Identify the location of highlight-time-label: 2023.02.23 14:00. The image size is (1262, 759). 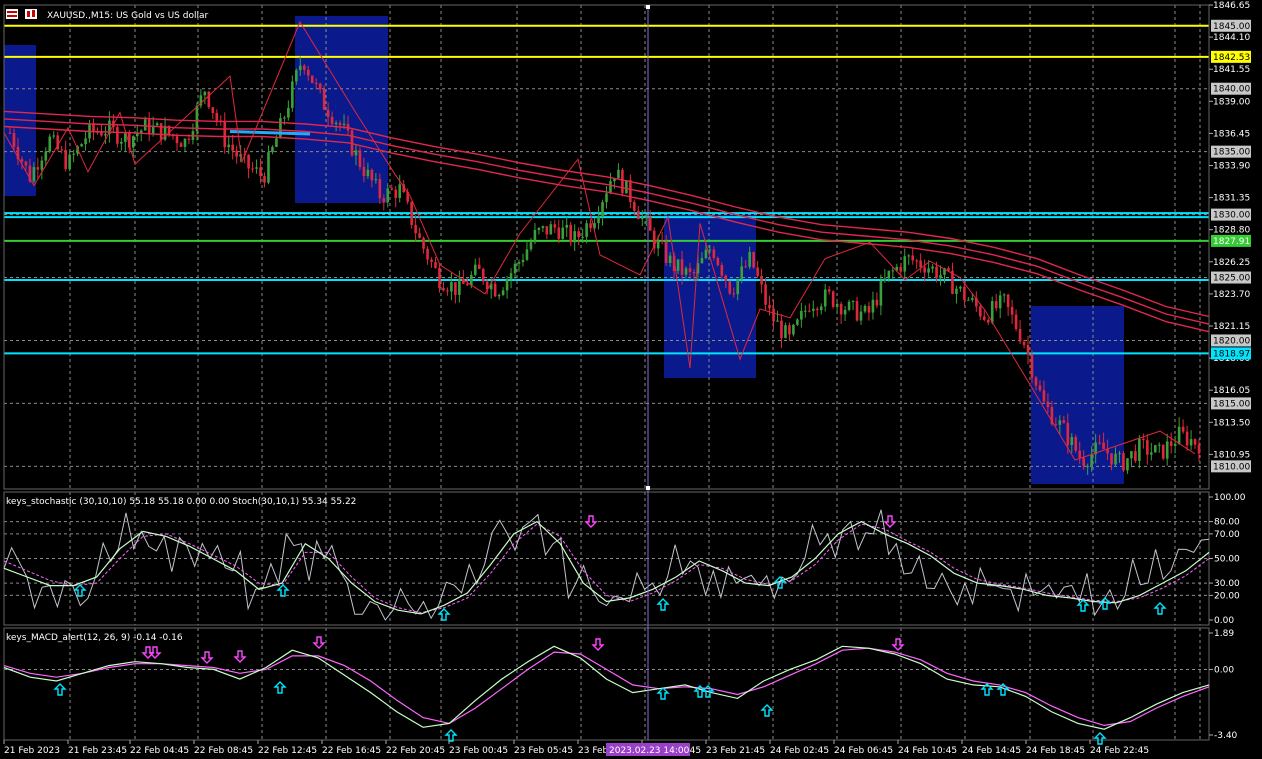
(649, 751).